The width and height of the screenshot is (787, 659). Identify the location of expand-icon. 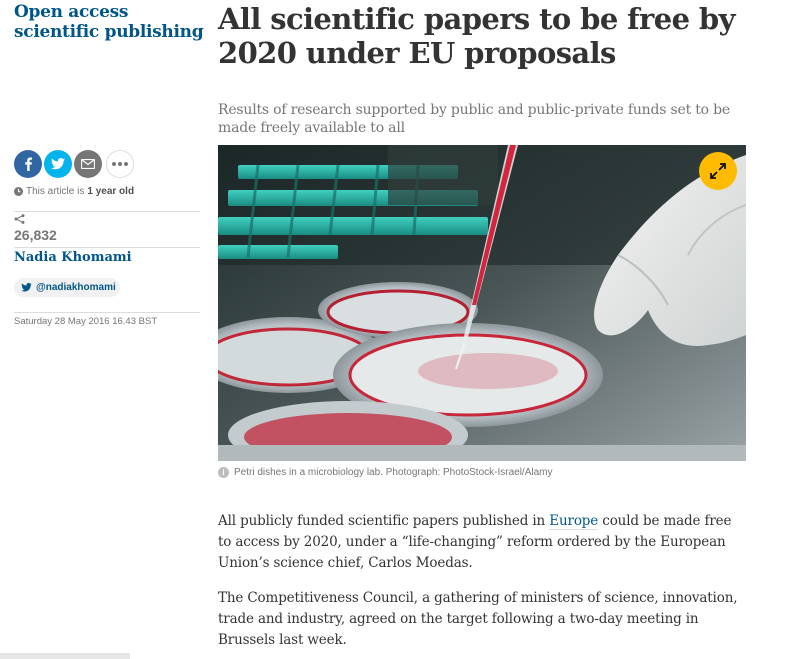
(718, 171).